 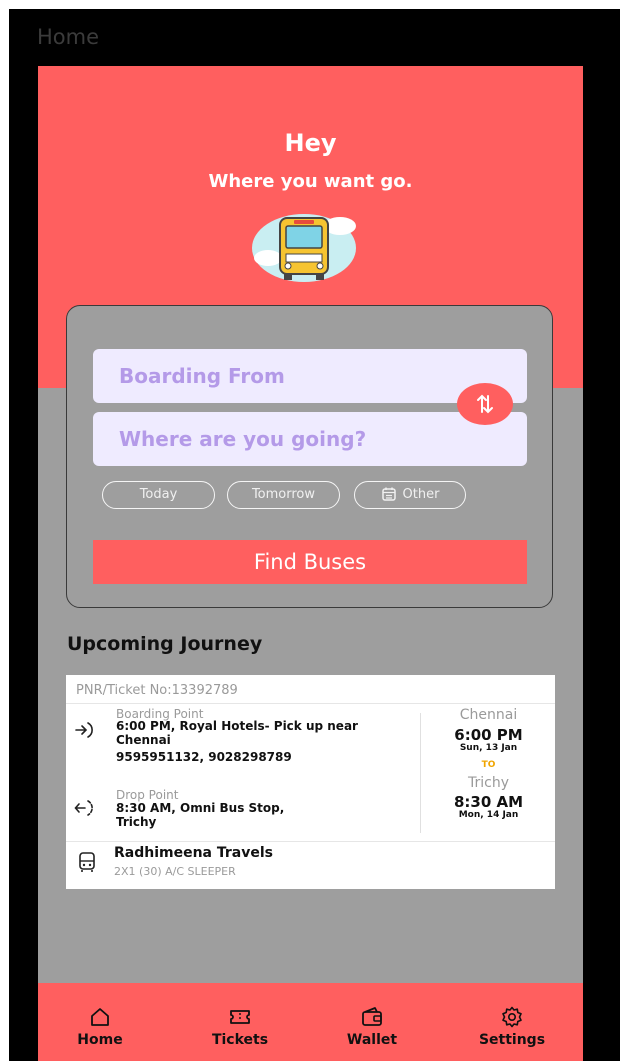 What do you see at coordinates (175, 871) in the screenshot?
I see `bus-type: 2X1 (30) A/C SLEEPER` at bounding box center [175, 871].